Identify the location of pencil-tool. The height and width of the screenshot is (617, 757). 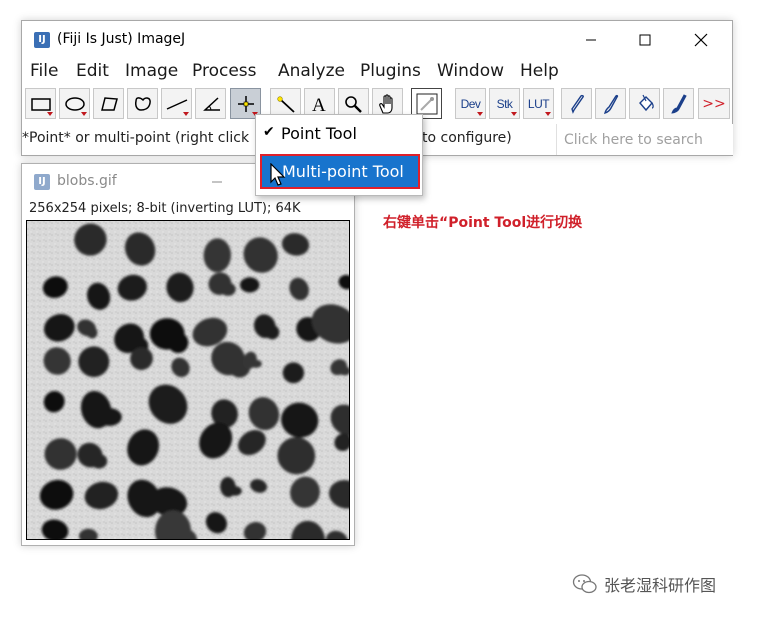
(576, 103).